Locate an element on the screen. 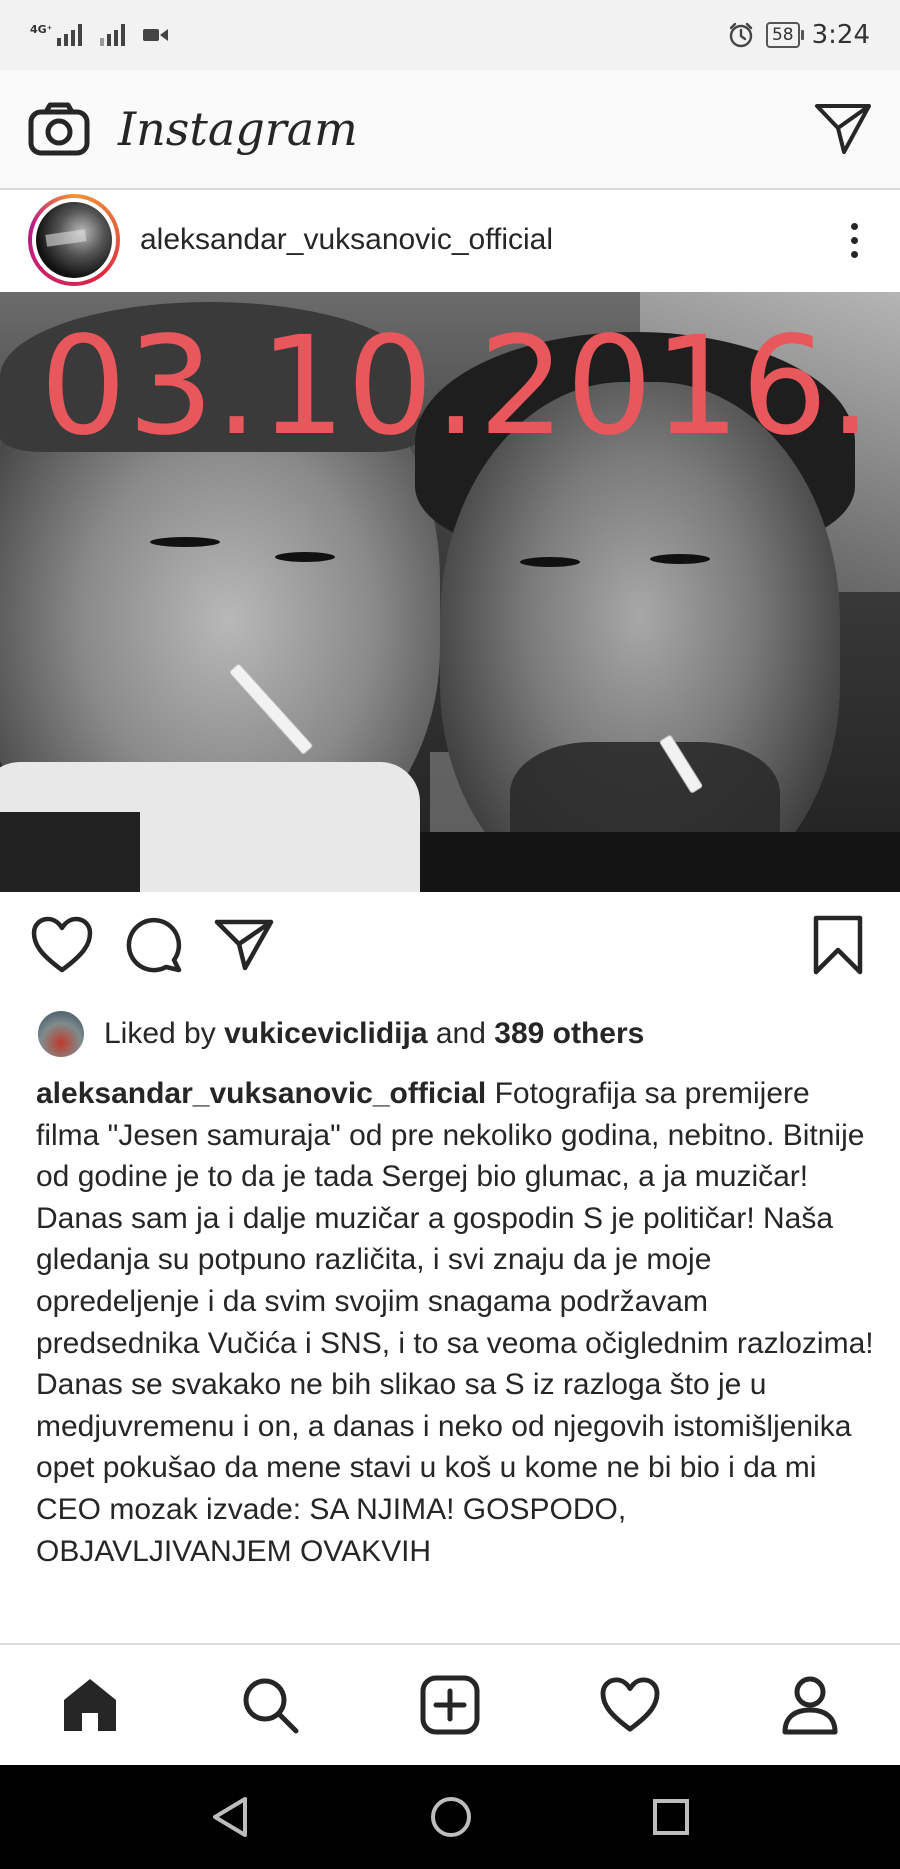 The width and height of the screenshot is (900, 1869). post-username: aleksandar_vuksanovic_official is located at coordinates (488, 240).